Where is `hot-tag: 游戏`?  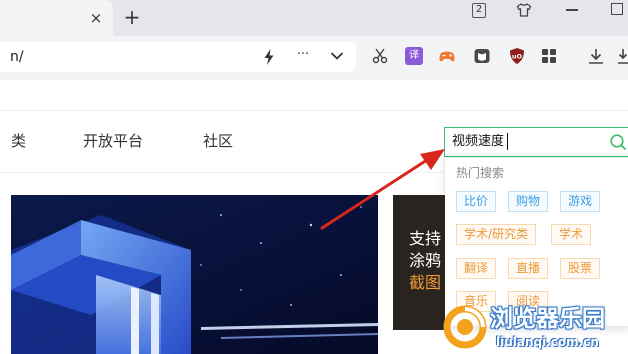
hot-tag: 游戏 is located at coordinates (580, 201).